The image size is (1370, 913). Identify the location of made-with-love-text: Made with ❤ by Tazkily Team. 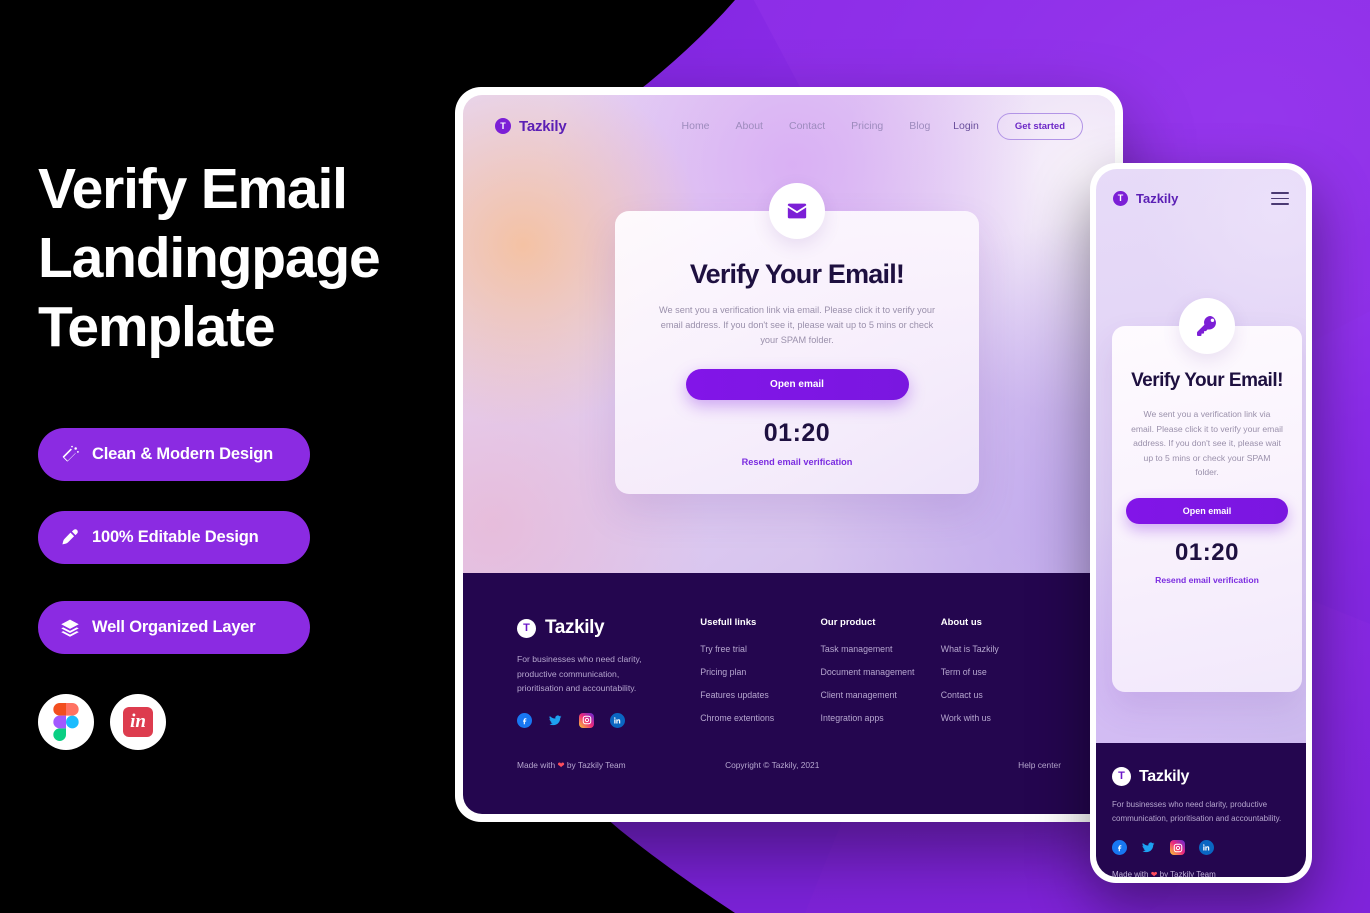
(571, 765).